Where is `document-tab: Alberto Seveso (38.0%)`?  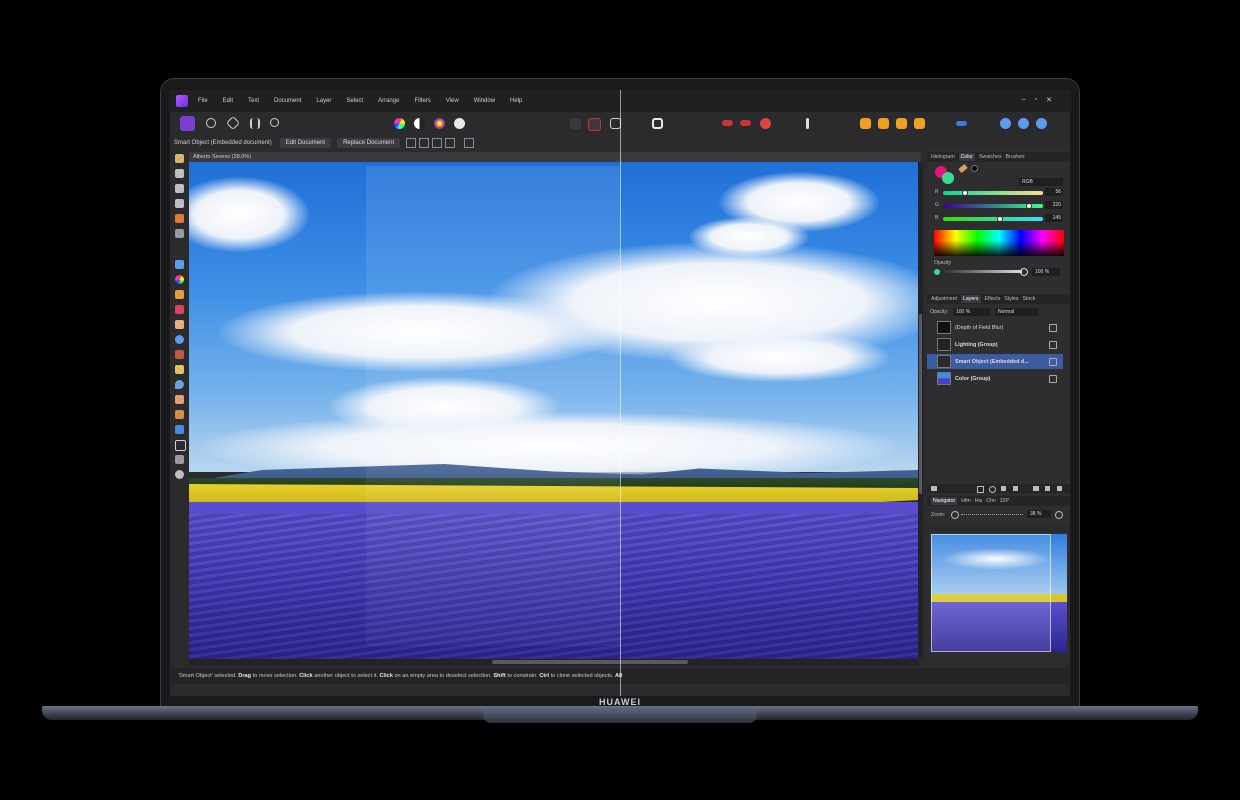 document-tab: Alberto Seveso (38.0%) is located at coordinates (555, 157).